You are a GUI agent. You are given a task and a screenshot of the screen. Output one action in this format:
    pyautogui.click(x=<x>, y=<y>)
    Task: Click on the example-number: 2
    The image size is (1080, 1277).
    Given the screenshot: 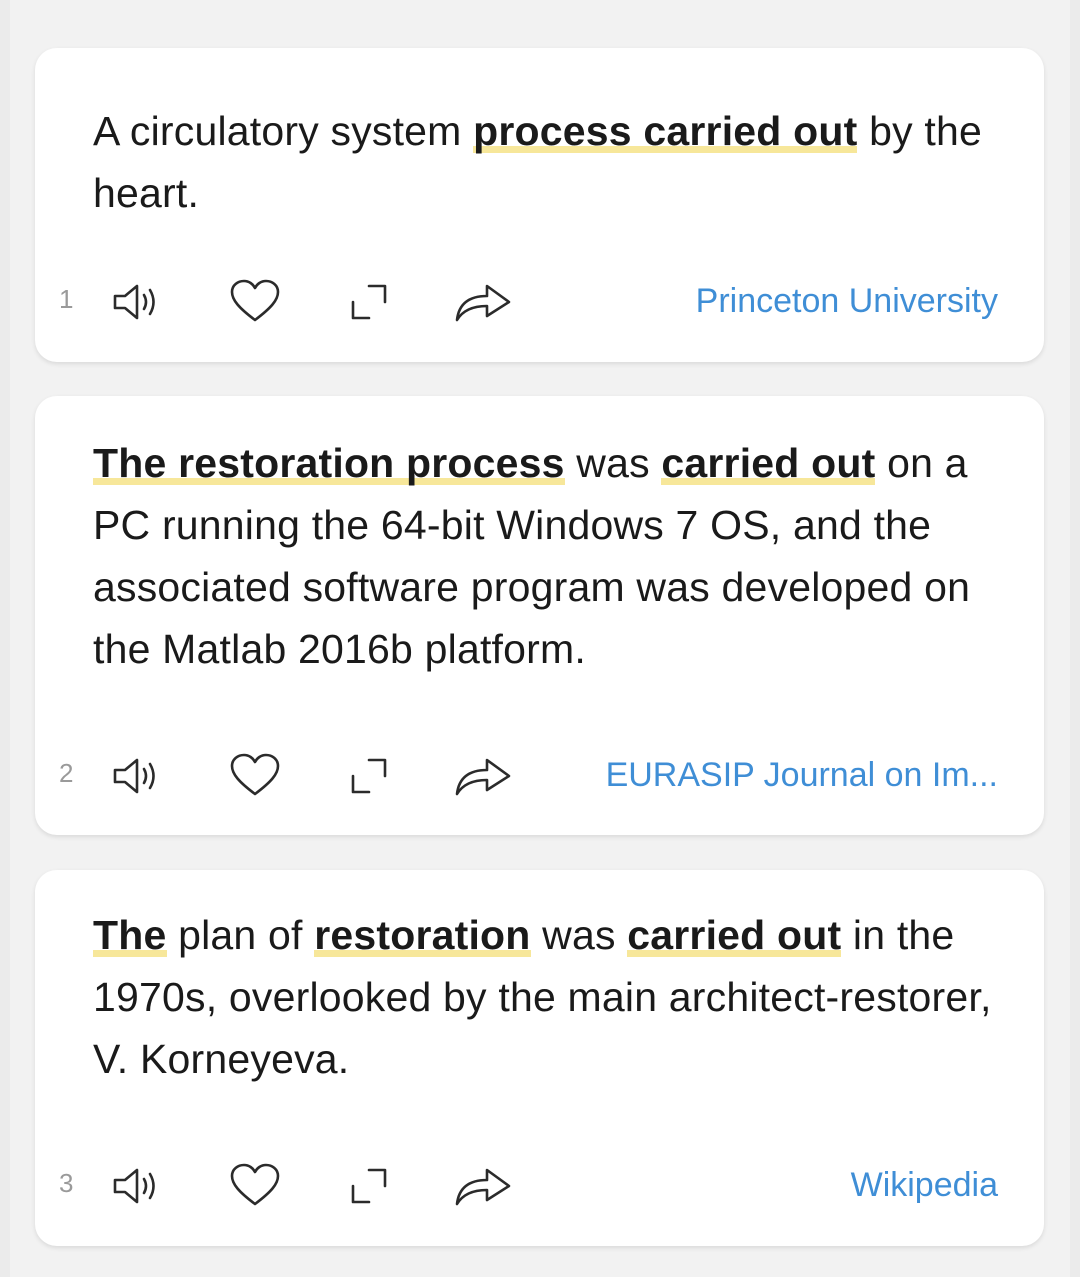 What is the action you would take?
    pyautogui.click(x=66, y=773)
    